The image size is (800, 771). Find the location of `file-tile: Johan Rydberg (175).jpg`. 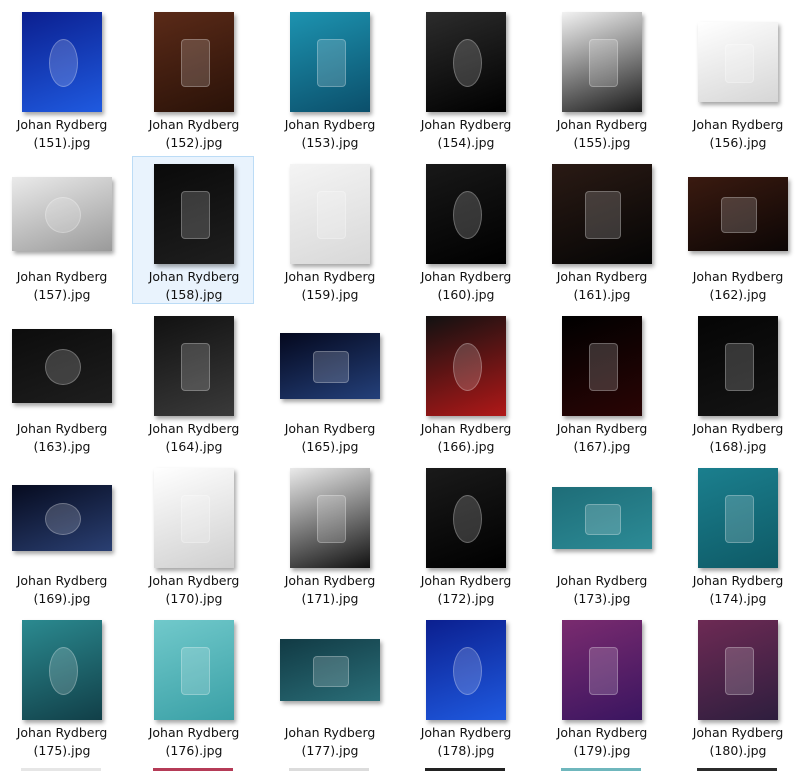

file-tile: Johan Rydberg (175).jpg is located at coordinates (61, 686).